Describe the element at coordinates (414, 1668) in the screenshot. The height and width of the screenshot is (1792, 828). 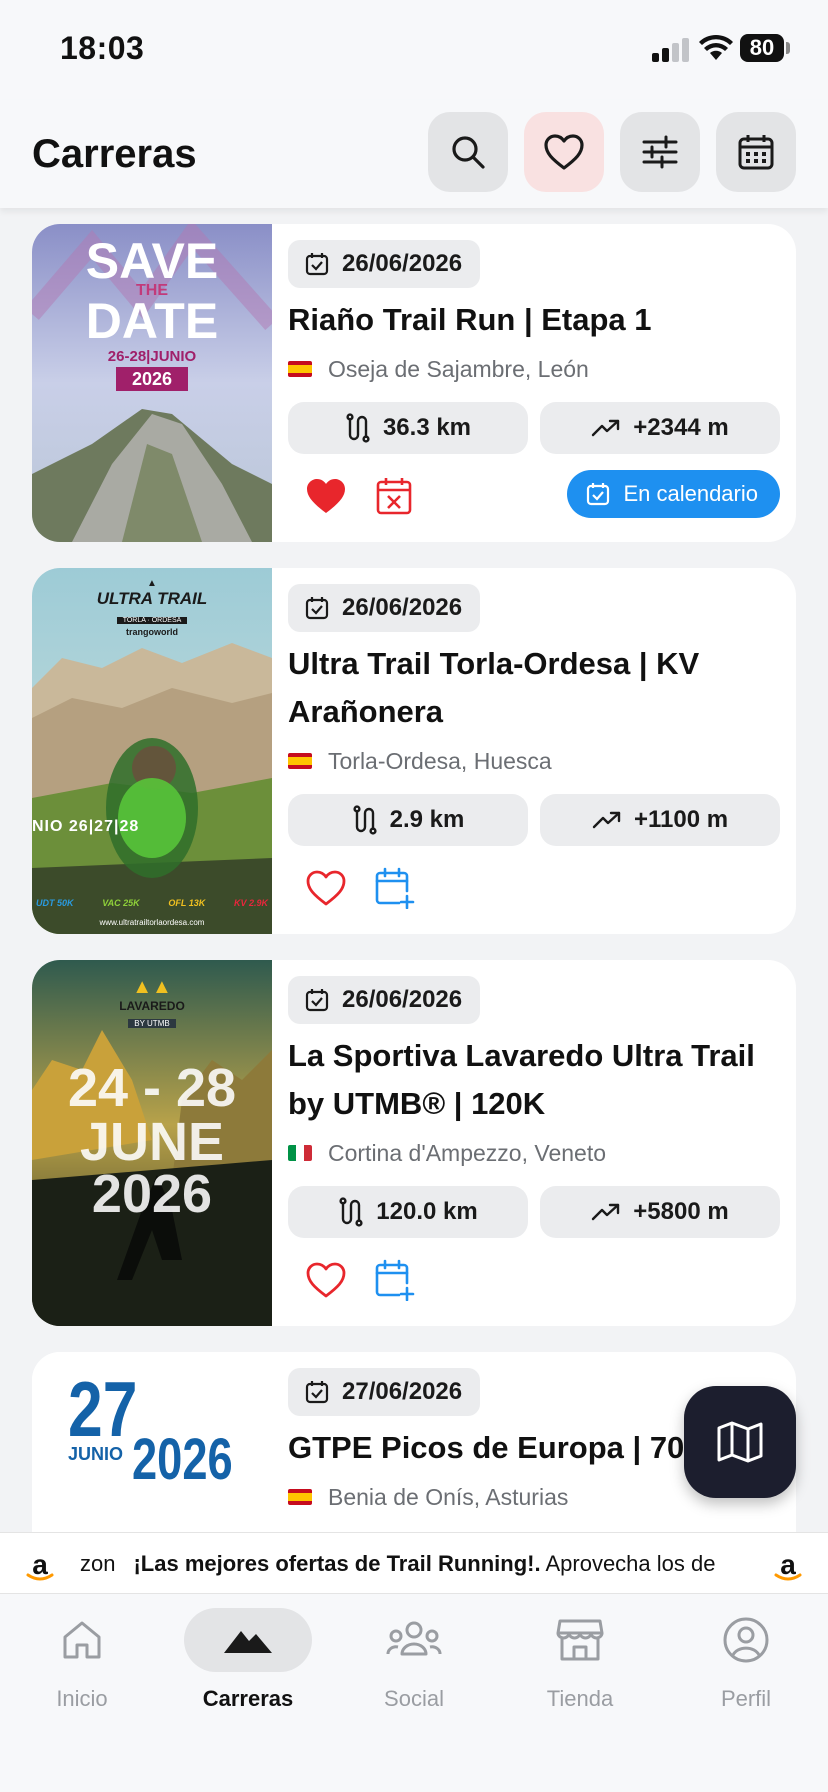
I see `tab-social: Social` at that location.